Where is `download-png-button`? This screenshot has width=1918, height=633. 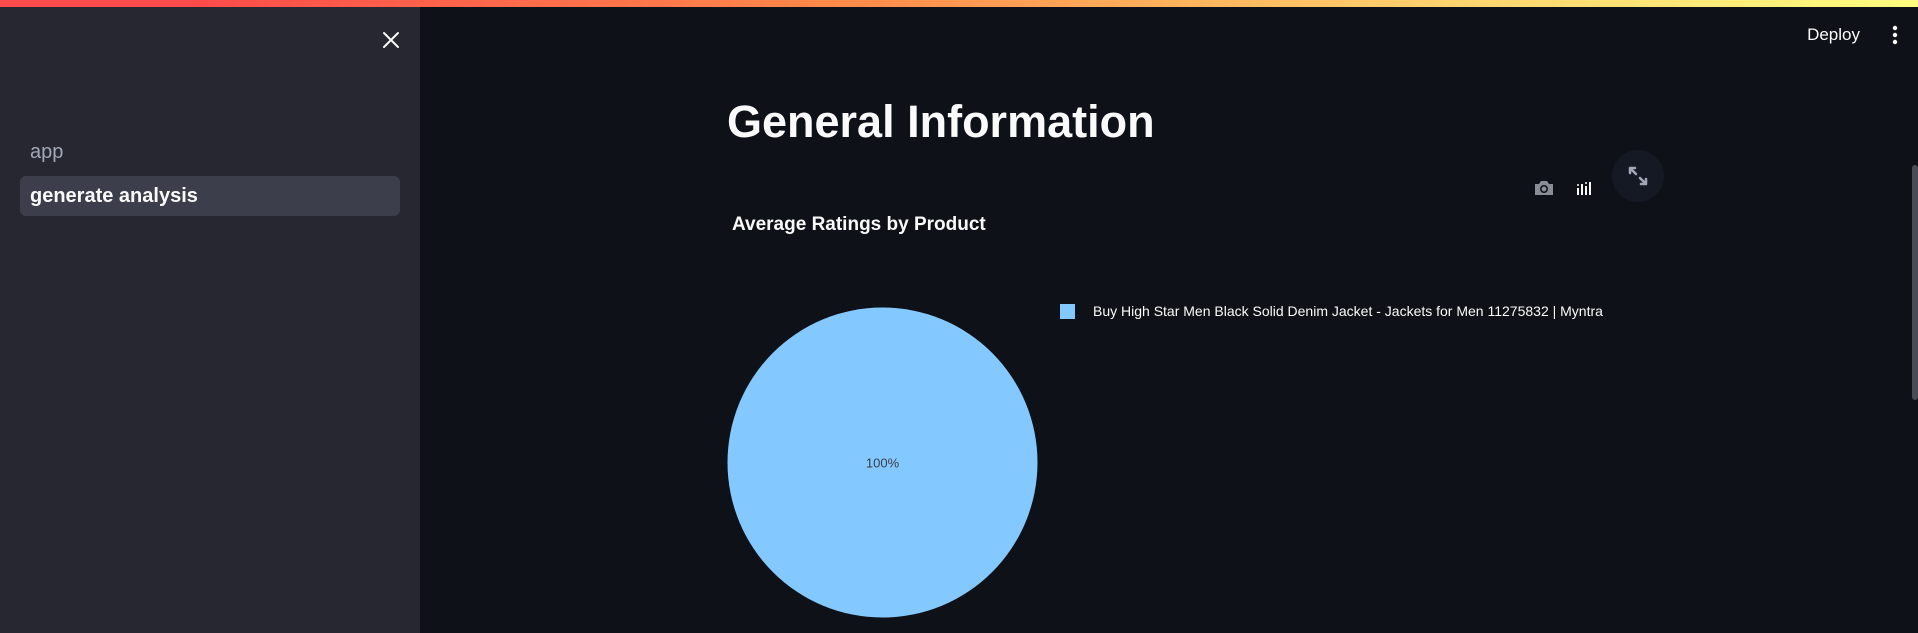 download-png-button is located at coordinates (1544, 188).